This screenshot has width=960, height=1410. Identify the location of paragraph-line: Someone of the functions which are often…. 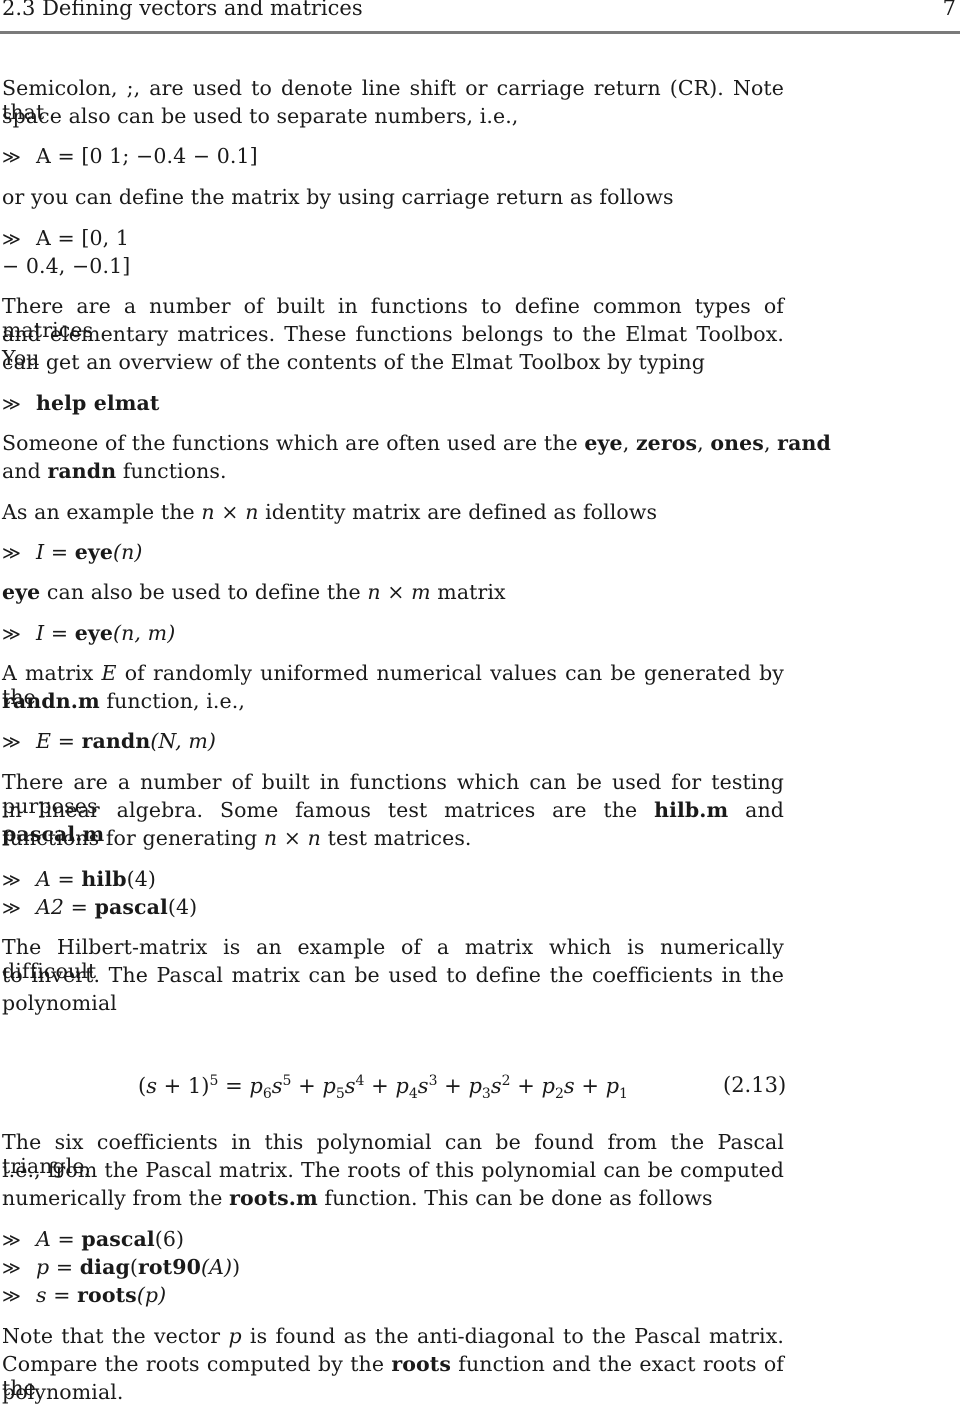
(416, 443).